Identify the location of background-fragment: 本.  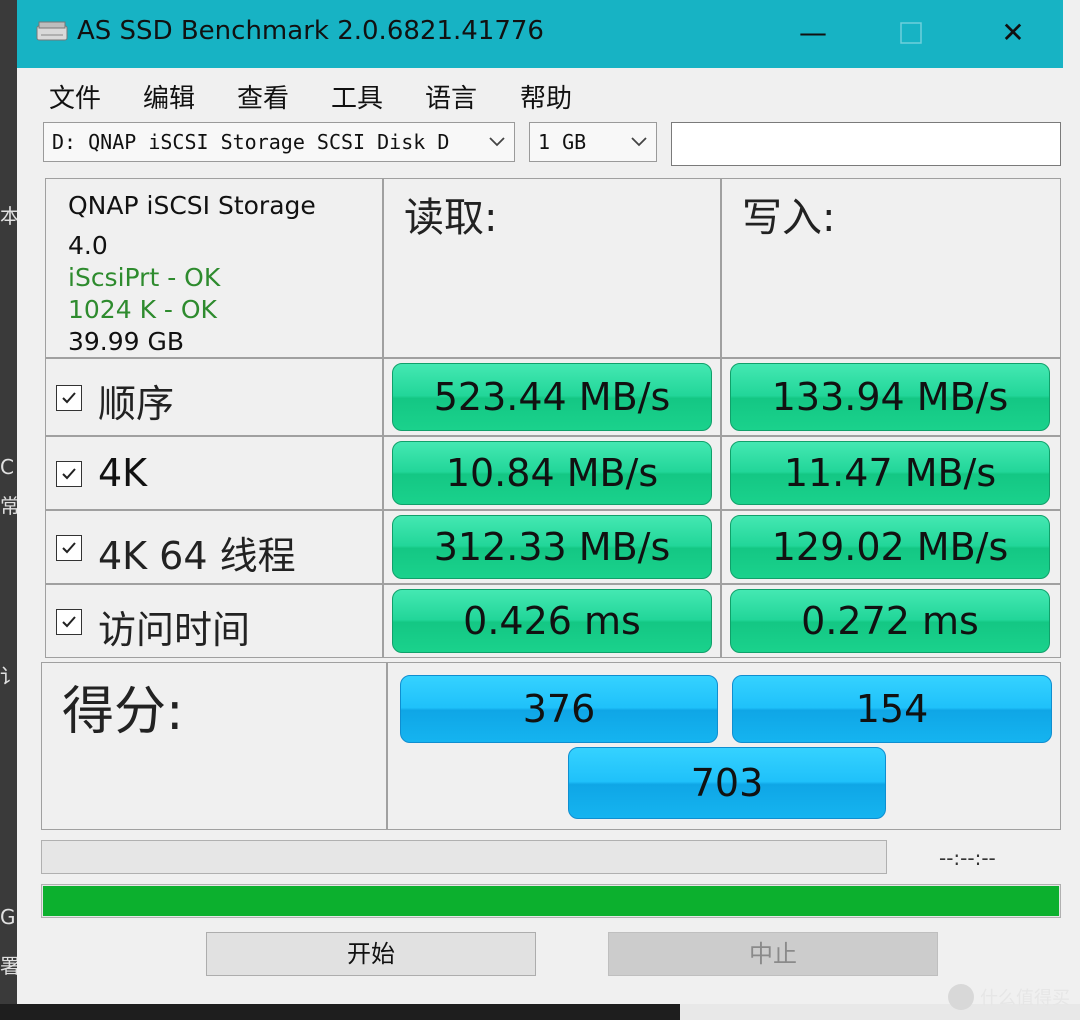
(9, 216).